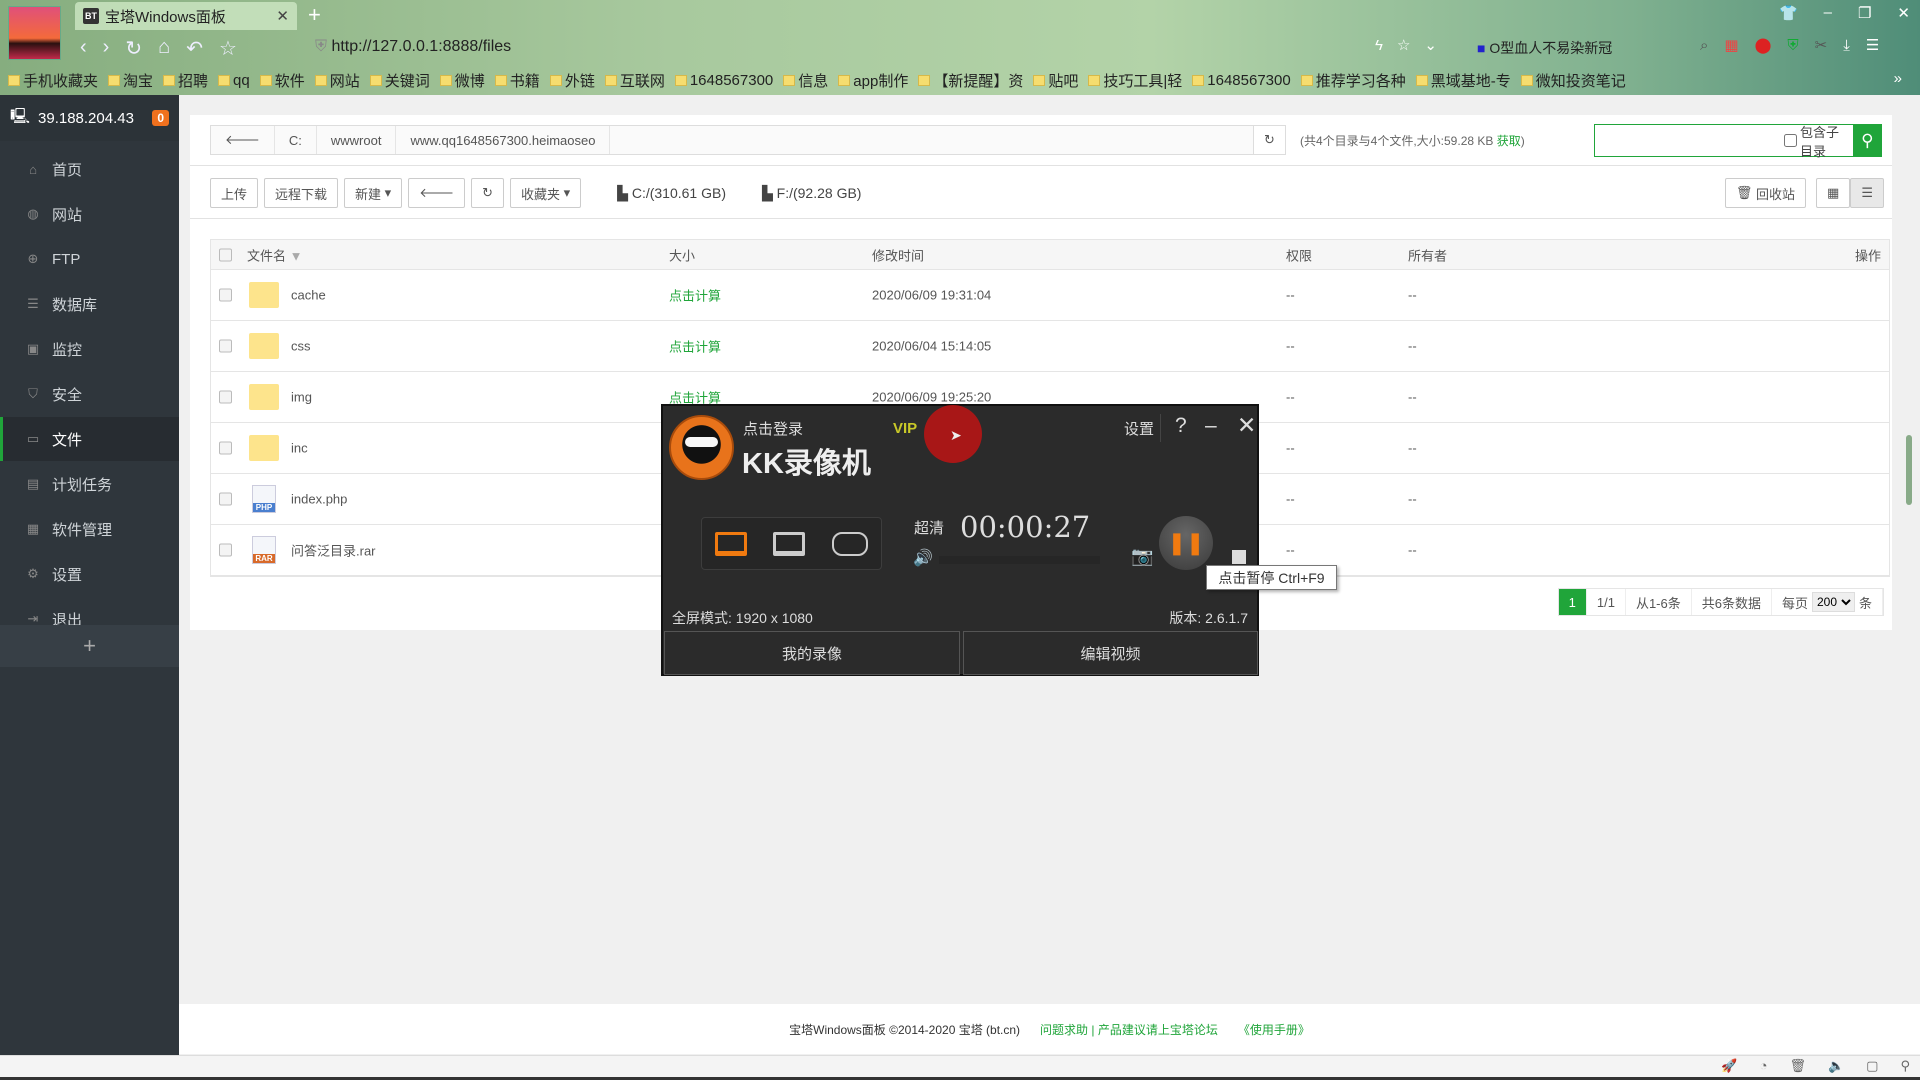  What do you see at coordinates (1246, 425) in the screenshot?
I see `kk-close-button: ✕` at bounding box center [1246, 425].